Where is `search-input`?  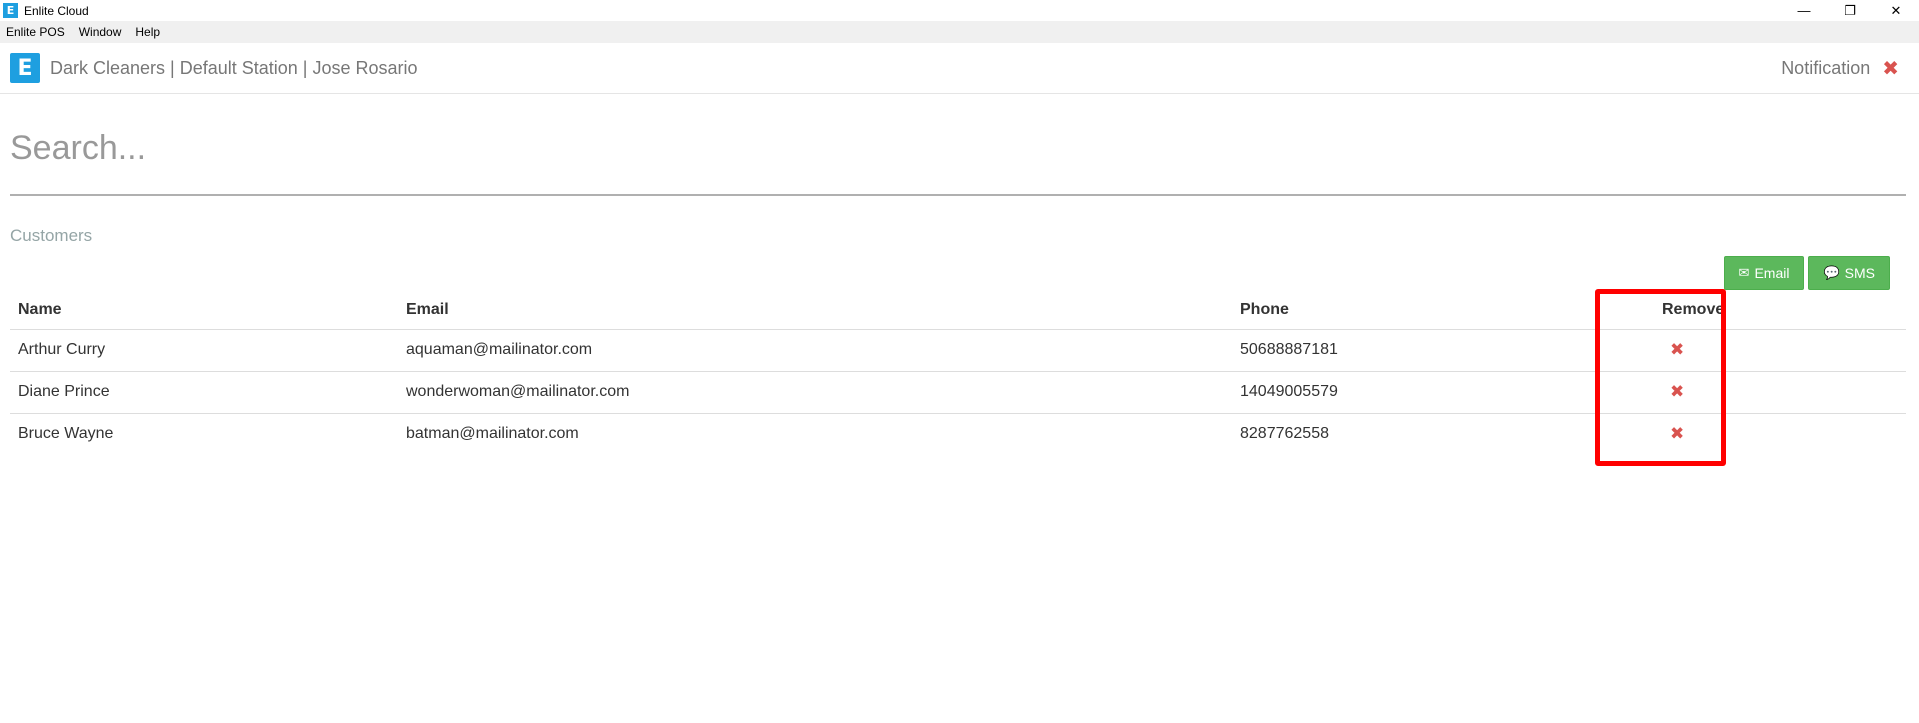
search-input is located at coordinates (958, 148).